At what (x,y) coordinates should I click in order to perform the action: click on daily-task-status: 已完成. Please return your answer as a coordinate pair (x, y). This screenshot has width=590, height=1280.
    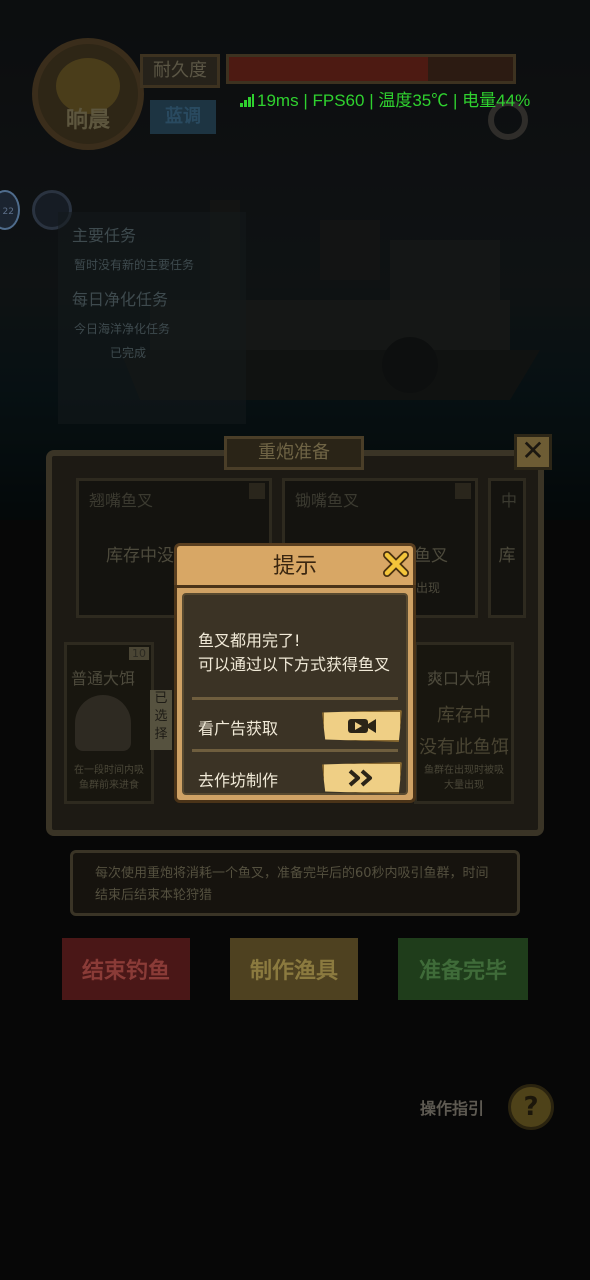
    Looking at the image, I should click on (128, 353).